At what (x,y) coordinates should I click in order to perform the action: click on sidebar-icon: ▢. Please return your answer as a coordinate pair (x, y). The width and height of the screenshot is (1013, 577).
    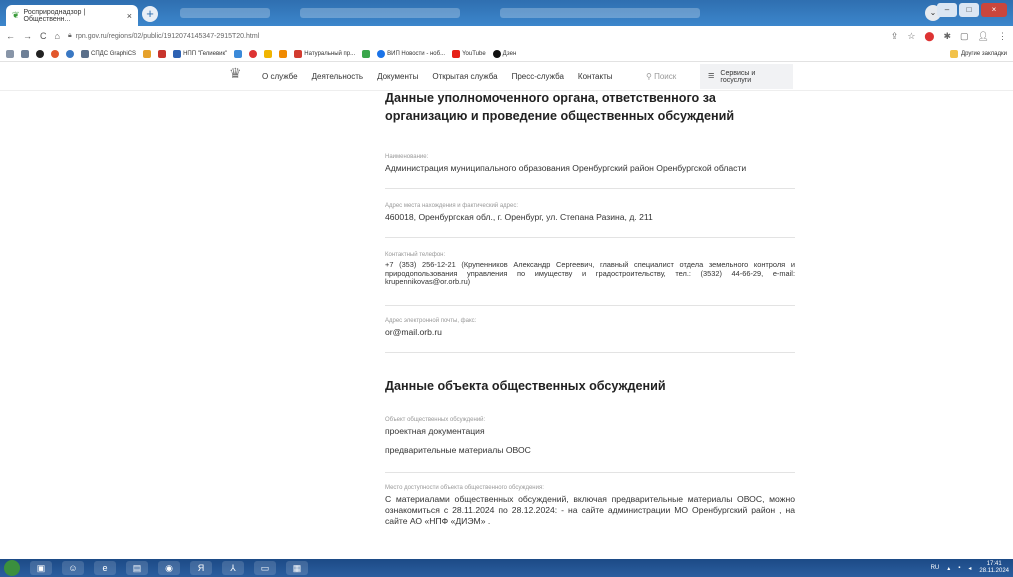
    Looking at the image, I should click on (964, 36).